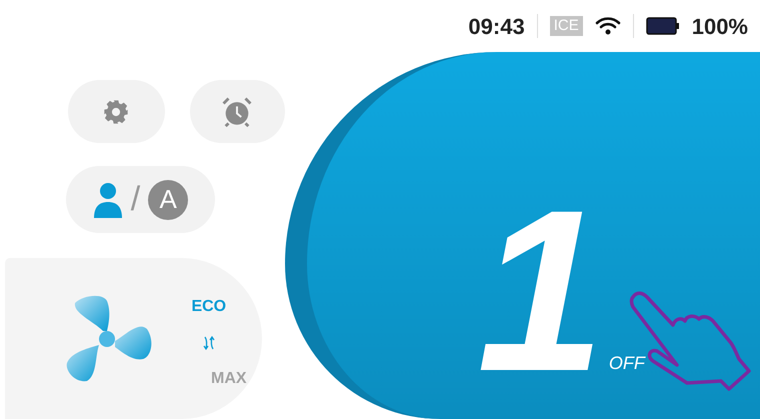 This screenshot has width=760, height=419. Describe the element at coordinates (208, 342) in the screenshot. I see `swap-arrows-icon` at that location.